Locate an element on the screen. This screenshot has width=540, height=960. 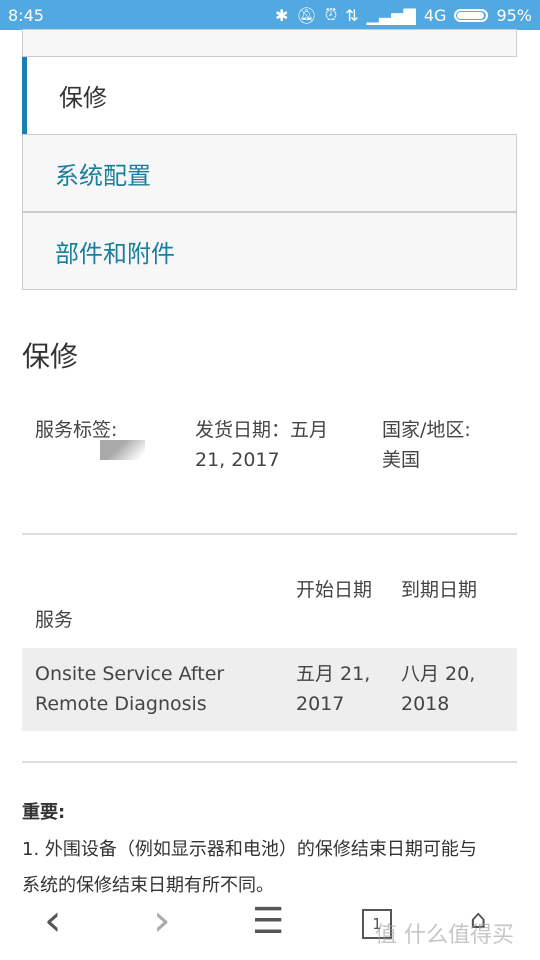
important-title: 重要: is located at coordinates (44, 812).